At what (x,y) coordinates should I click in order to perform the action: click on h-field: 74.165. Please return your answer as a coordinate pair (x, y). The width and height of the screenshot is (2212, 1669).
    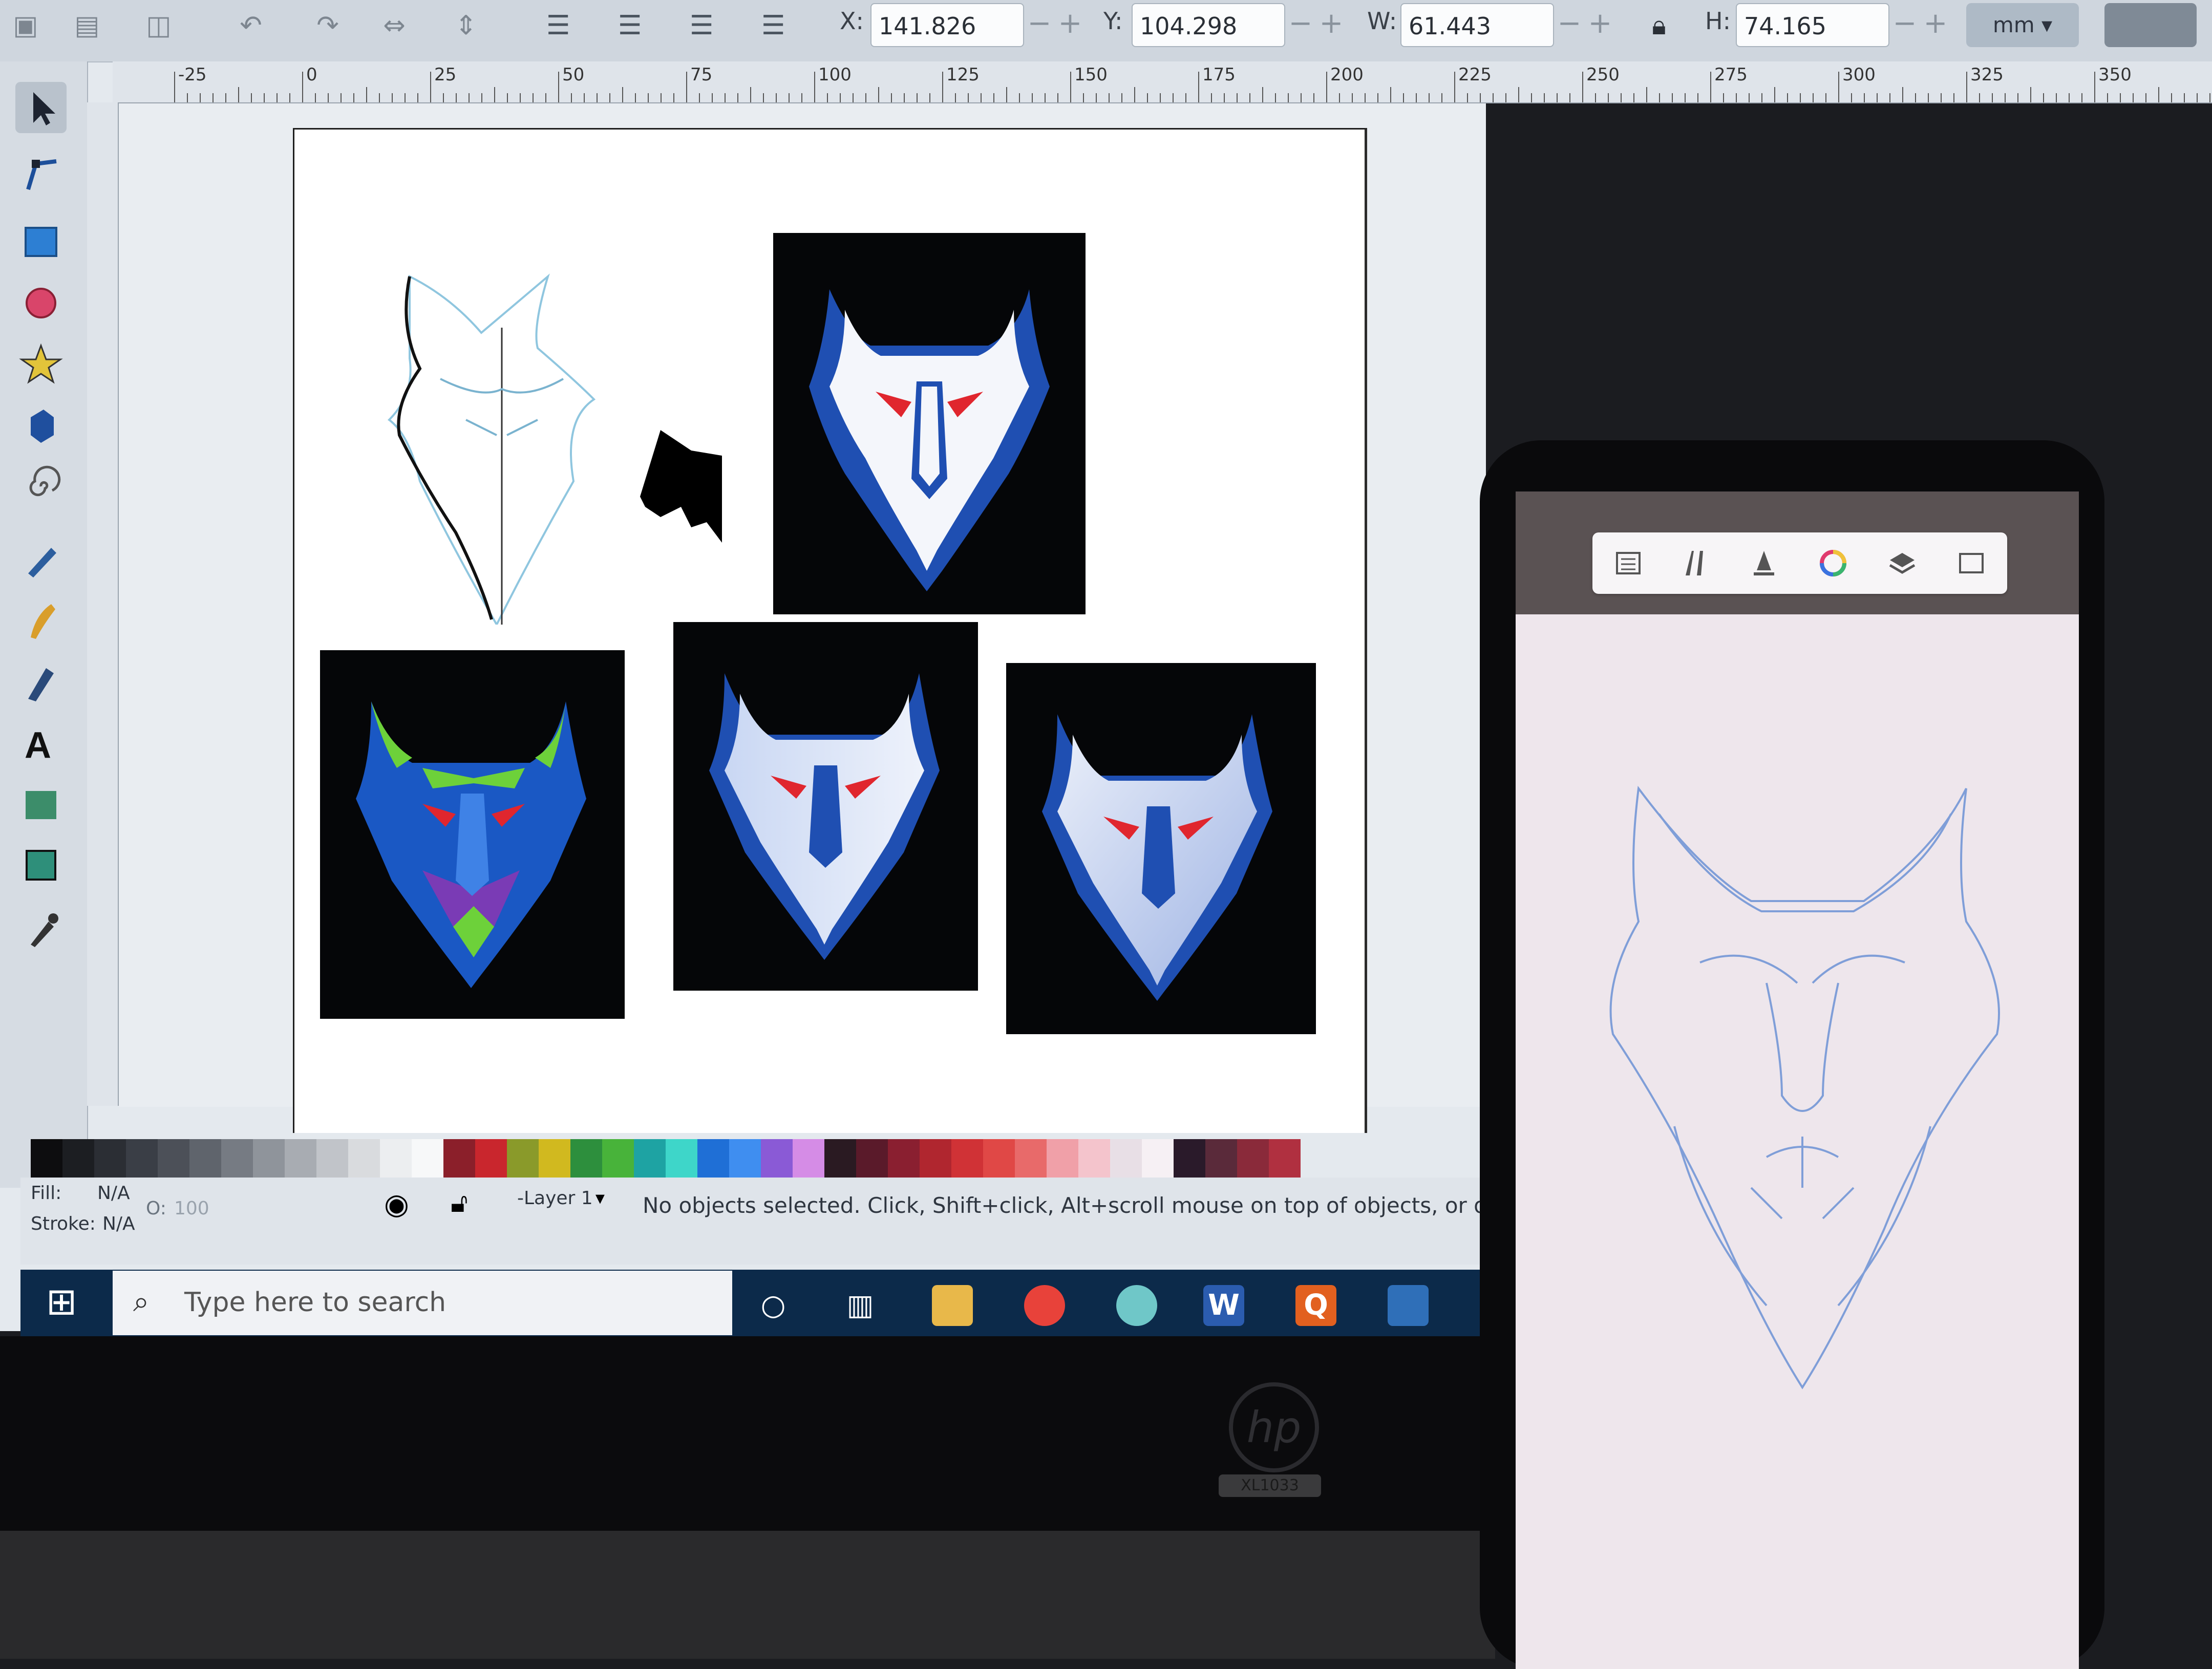
    Looking at the image, I should click on (1812, 25).